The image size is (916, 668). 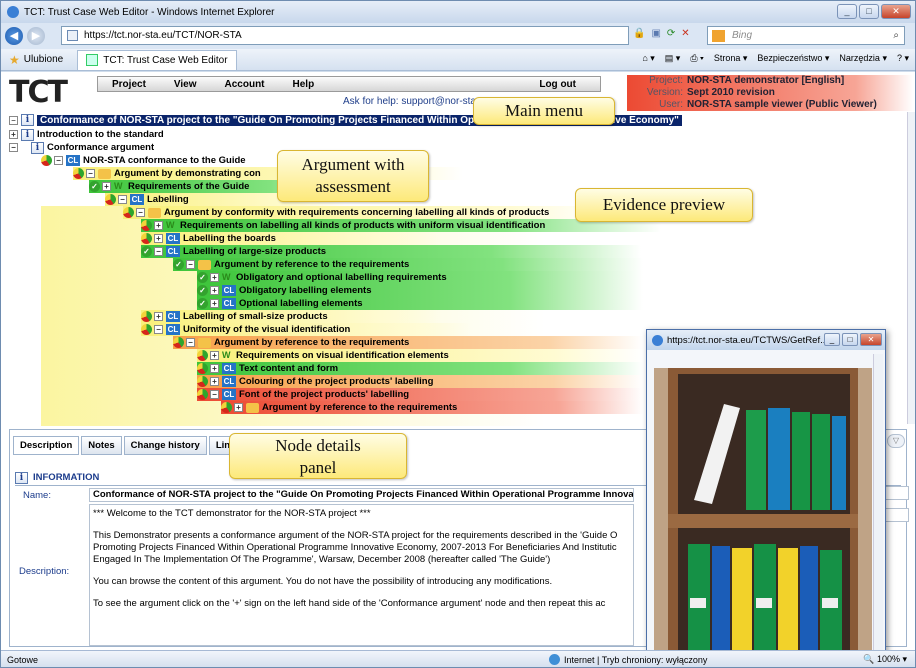 I want to click on forward-icon: ▶, so click(x=36, y=36).